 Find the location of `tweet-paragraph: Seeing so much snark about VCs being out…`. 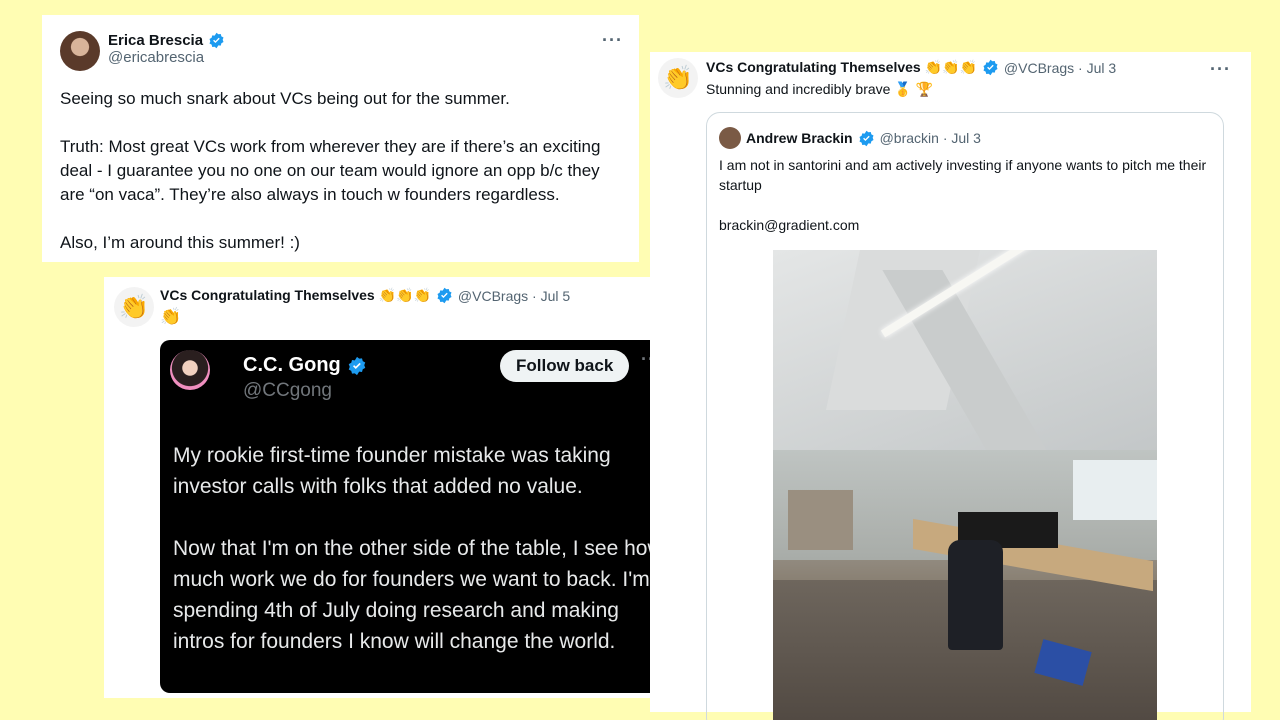

tweet-paragraph: Seeing so much snark about VCs being out… is located at coordinates (285, 98).